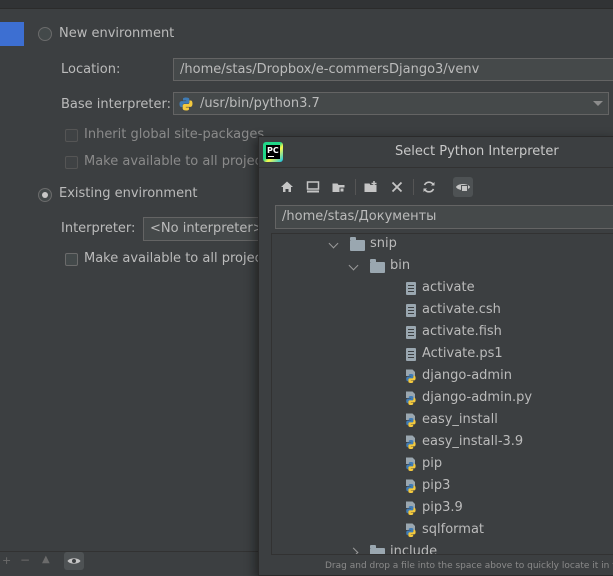 The width and height of the screenshot is (613, 576). I want to click on eye-icon, so click(74, 561).